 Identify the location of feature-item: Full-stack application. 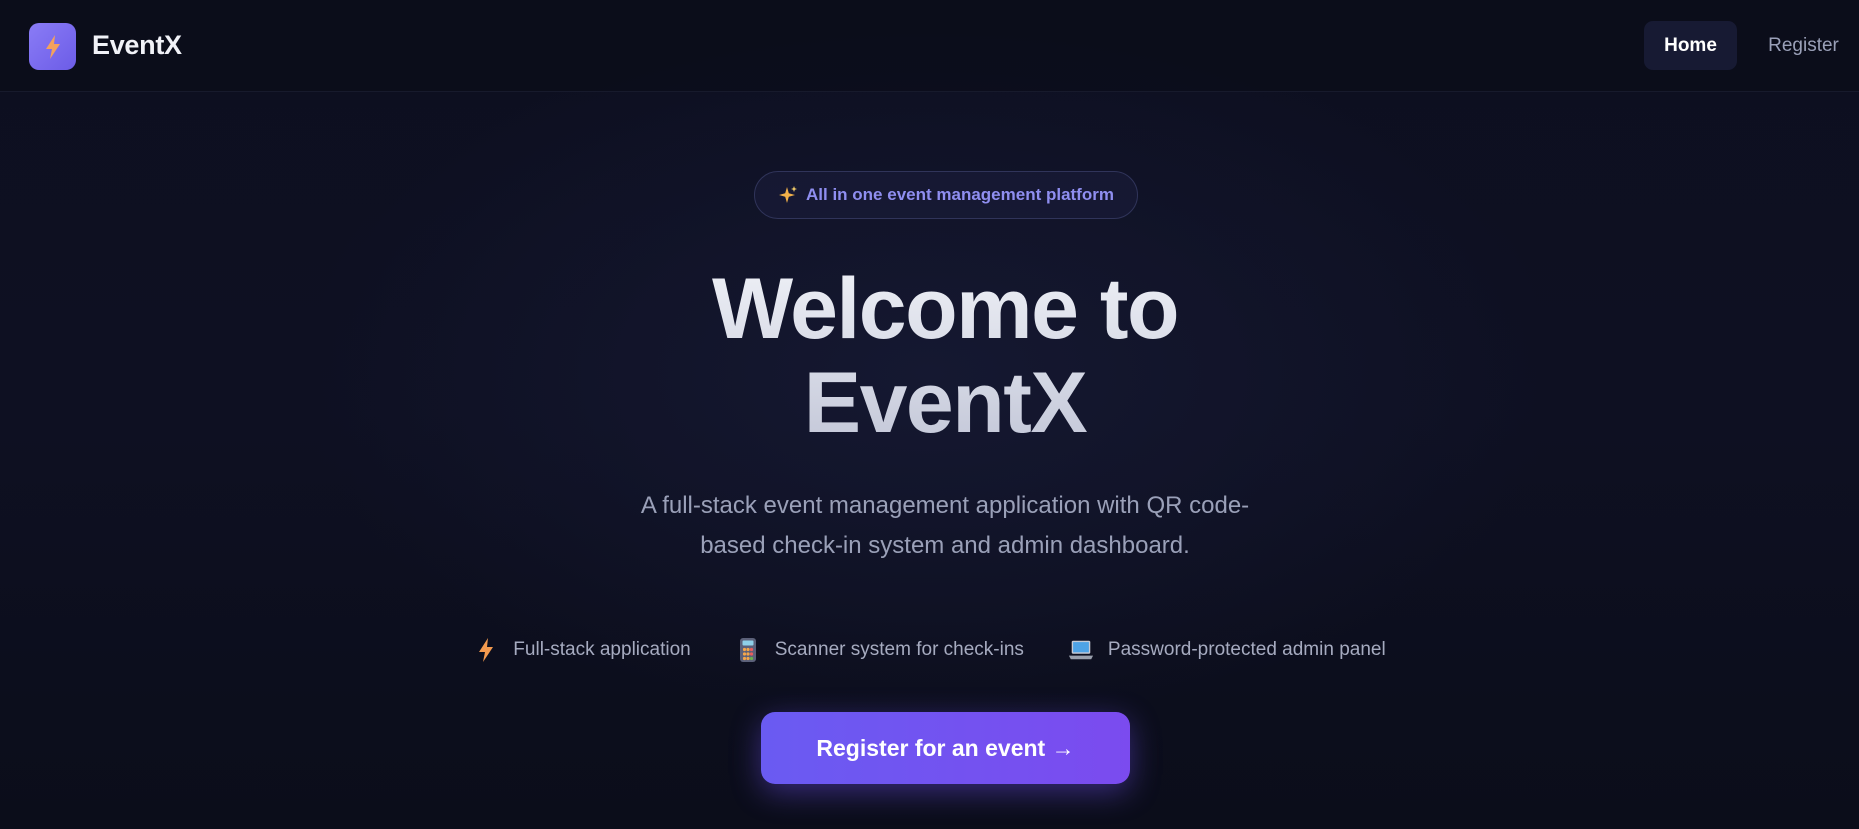
(582, 650).